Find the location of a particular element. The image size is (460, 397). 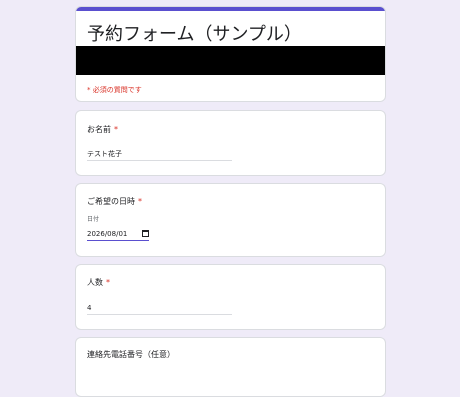

form-title: 予約フォーム（サンプル） is located at coordinates (194, 34).